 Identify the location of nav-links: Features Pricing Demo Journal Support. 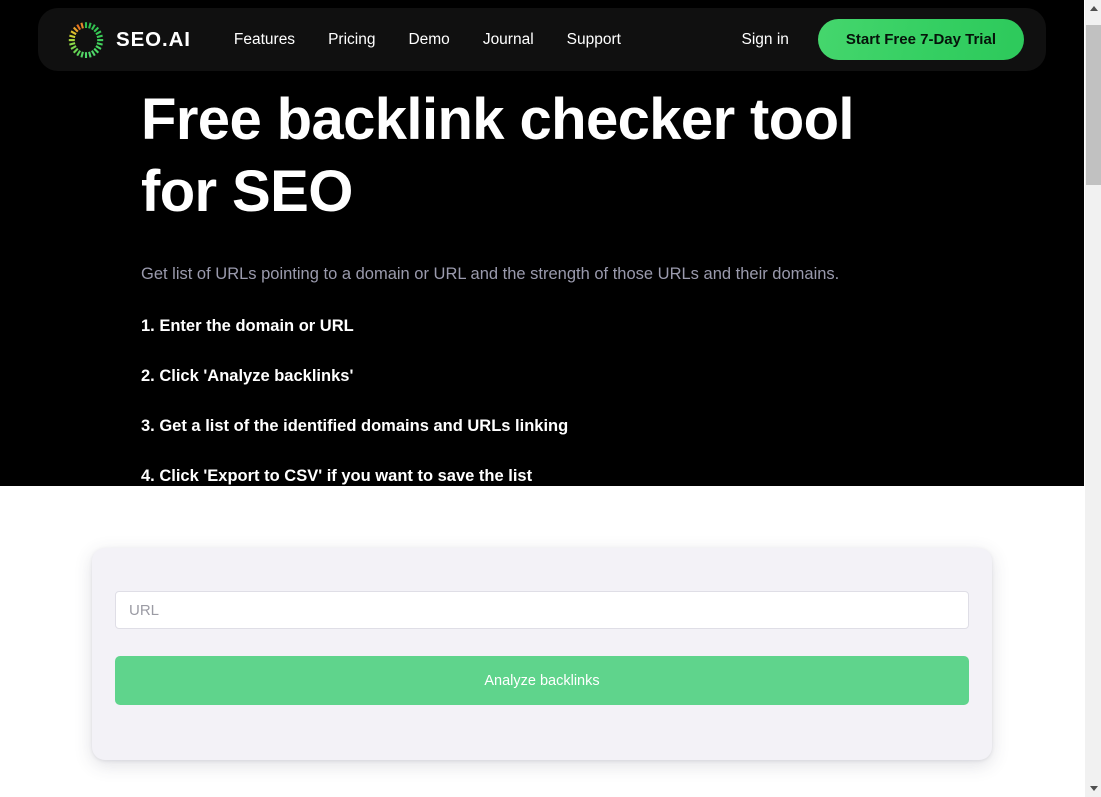
(427, 40).